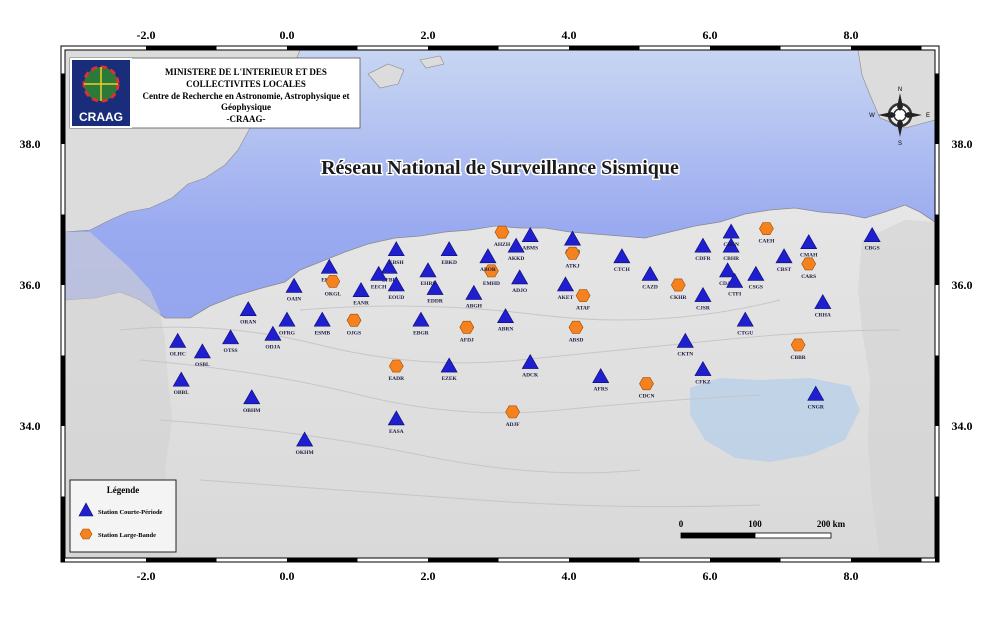  I want to click on station-label: AFRS, so click(601, 390).